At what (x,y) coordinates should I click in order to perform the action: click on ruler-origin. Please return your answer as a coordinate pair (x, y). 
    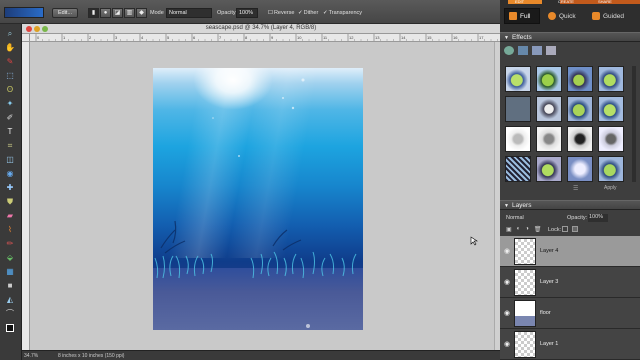
    Looking at the image, I should click on (26, 38).